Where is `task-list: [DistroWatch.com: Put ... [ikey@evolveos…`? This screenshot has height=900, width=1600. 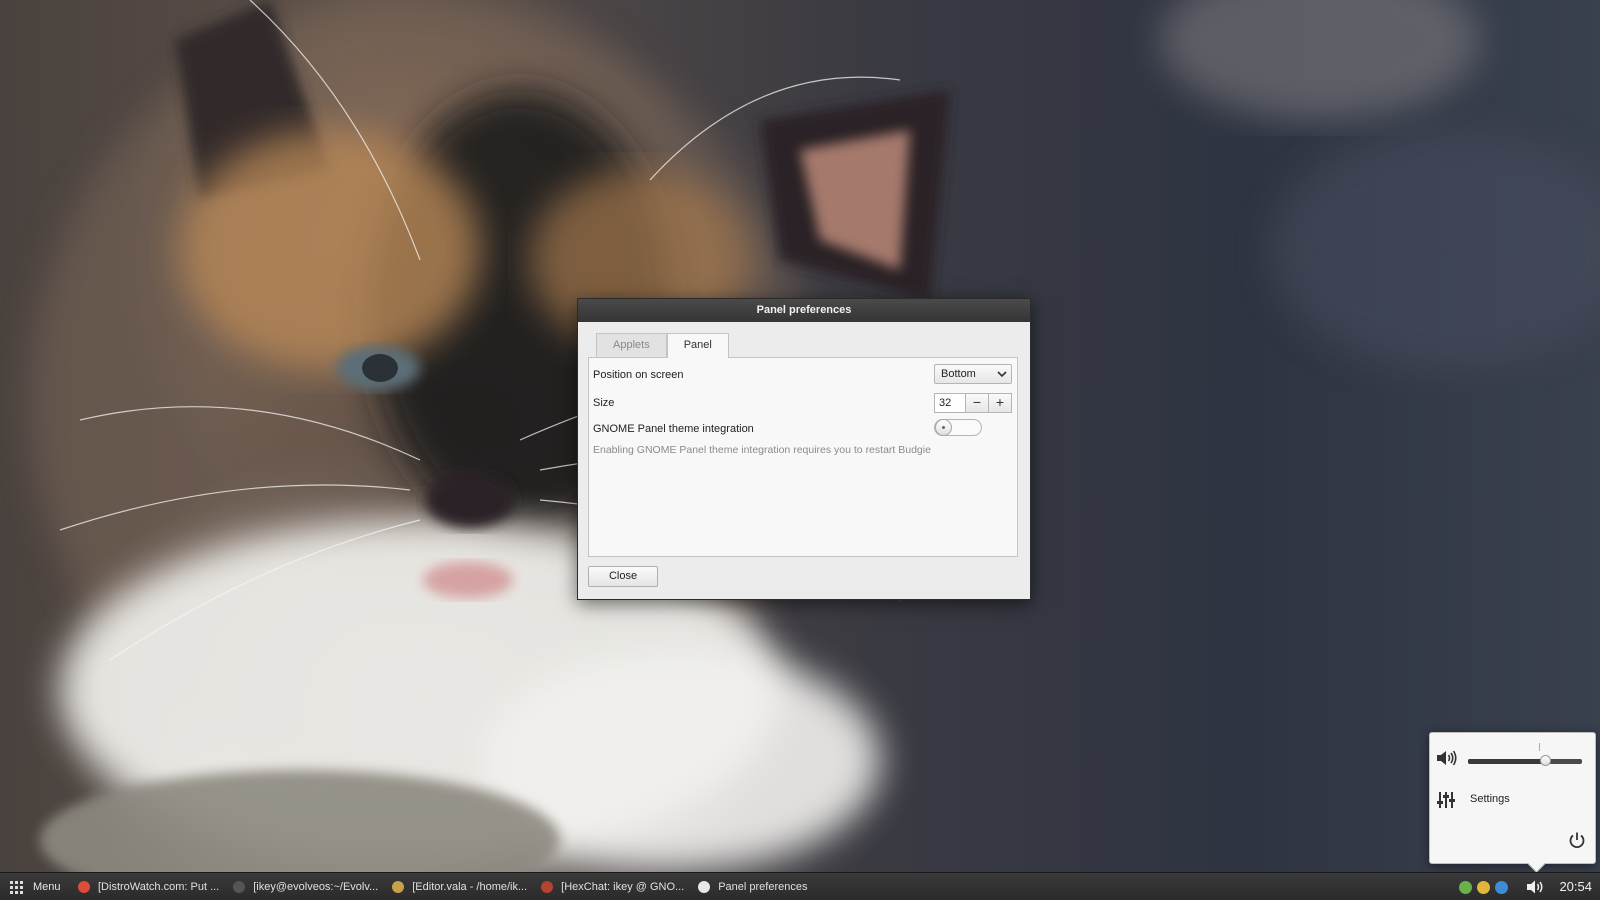
task-list: [DistroWatch.com: Put ... [ikey@evolveos… is located at coordinates (445, 886).